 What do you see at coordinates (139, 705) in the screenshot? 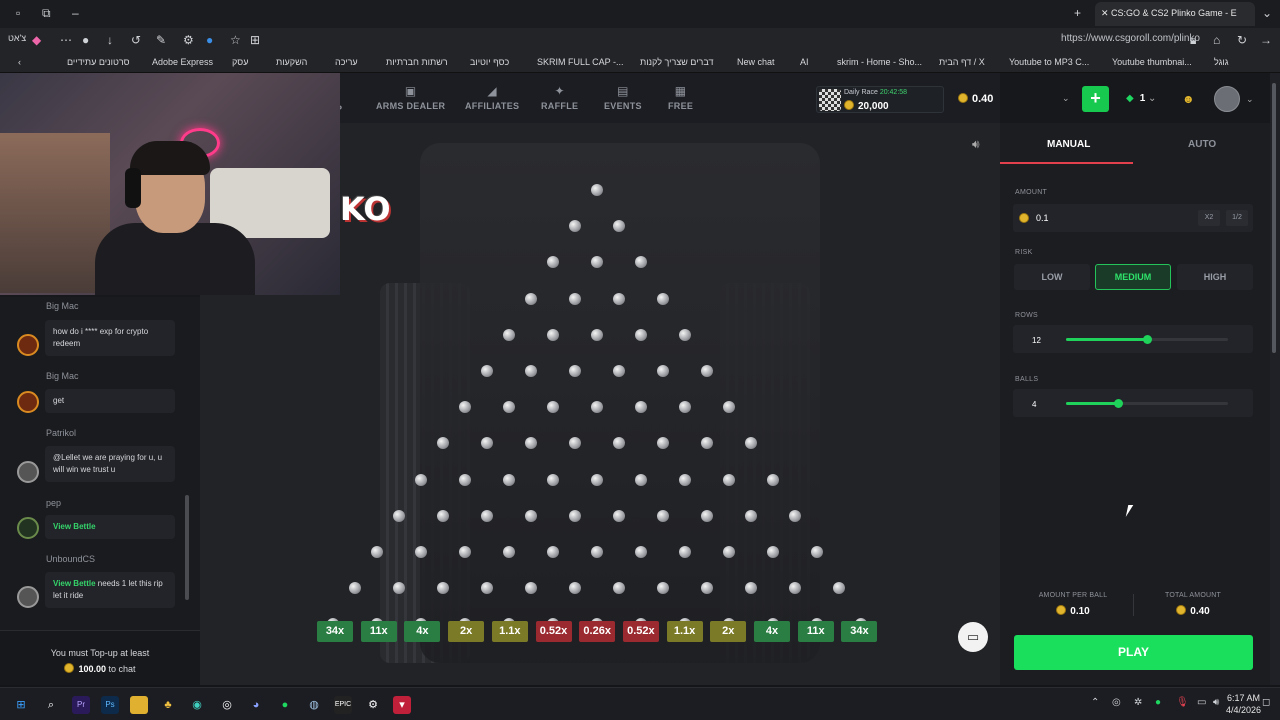
I see `file-explorer-icon` at bounding box center [139, 705].